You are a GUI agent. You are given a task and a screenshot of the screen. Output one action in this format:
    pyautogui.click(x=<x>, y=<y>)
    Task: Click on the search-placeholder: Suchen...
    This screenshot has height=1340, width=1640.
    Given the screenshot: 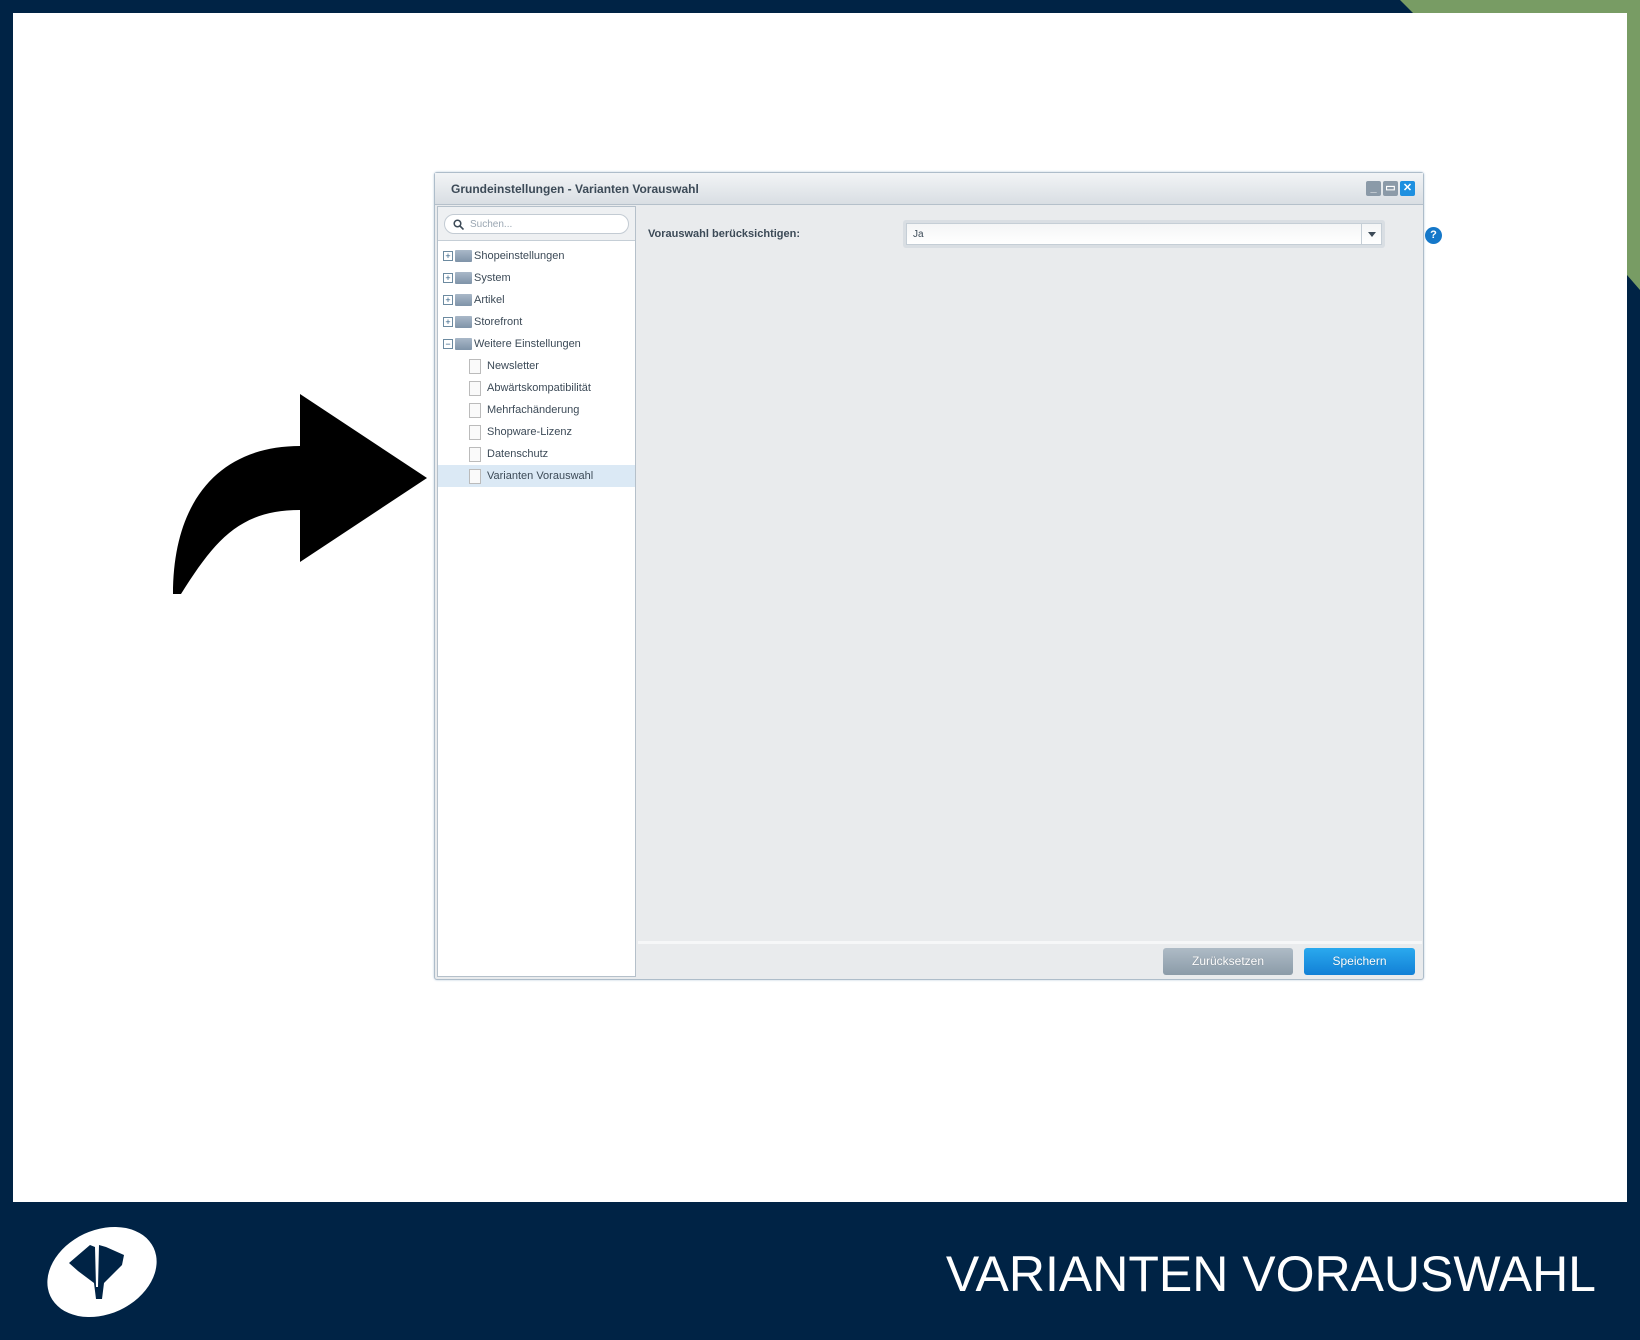 What is the action you would take?
    pyautogui.click(x=491, y=224)
    